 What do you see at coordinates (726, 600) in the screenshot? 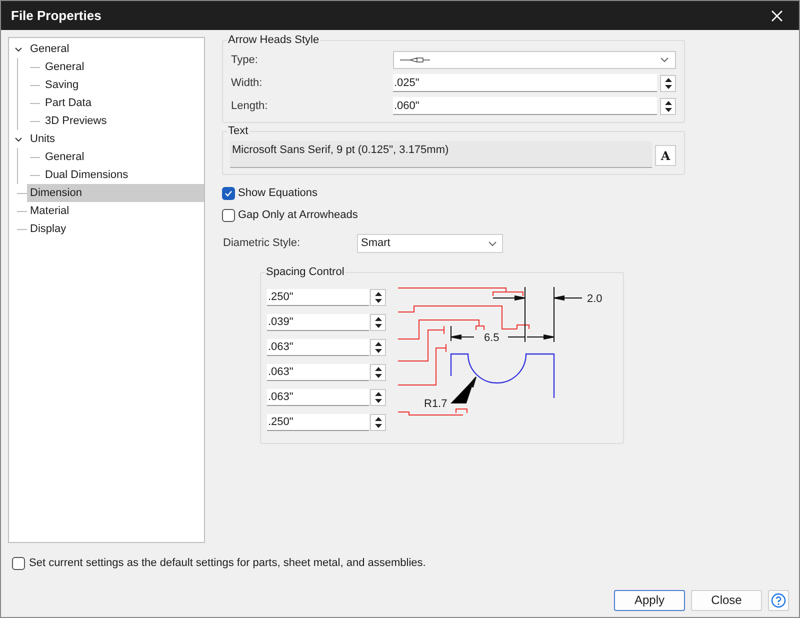
I see `dialog-button: Close` at bounding box center [726, 600].